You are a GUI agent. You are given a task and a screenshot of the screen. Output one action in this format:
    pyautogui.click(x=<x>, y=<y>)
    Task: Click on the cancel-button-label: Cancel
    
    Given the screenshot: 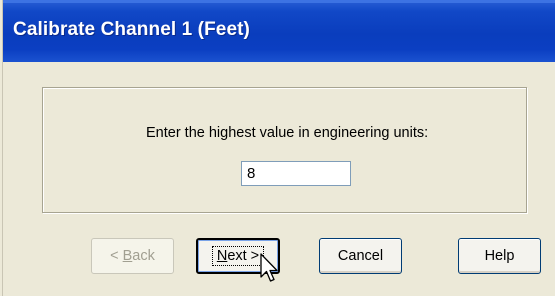 What is the action you would take?
    pyautogui.click(x=360, y=256)
    